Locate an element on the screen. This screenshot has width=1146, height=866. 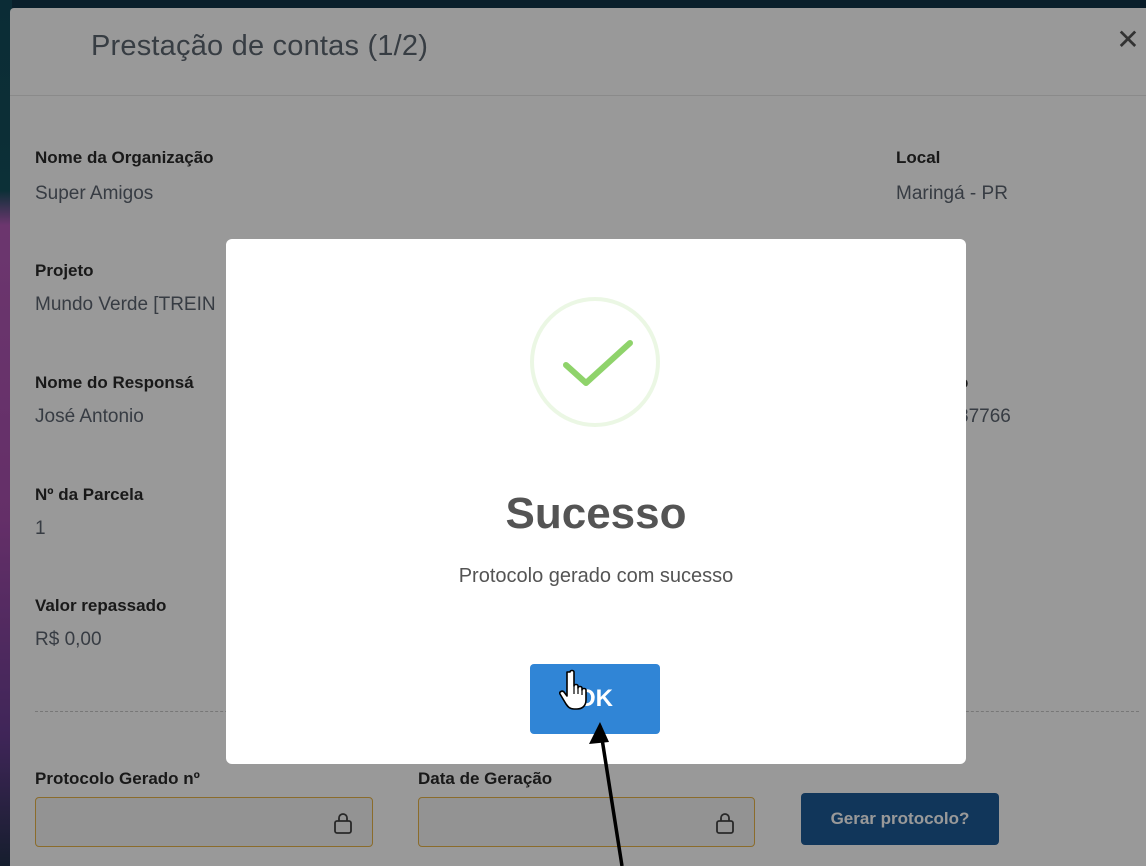
modal-title: Sucesso is located at coordinates (596, 513).